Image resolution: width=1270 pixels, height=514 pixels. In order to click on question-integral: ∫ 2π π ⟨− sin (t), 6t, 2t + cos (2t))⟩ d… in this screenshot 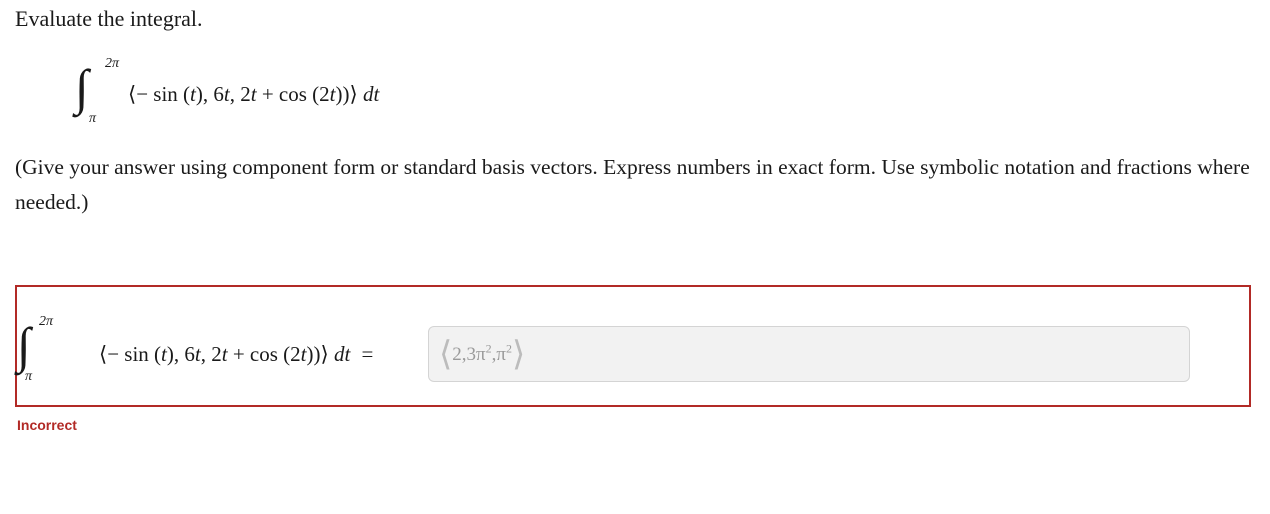, I will do `click(255, 96)`.